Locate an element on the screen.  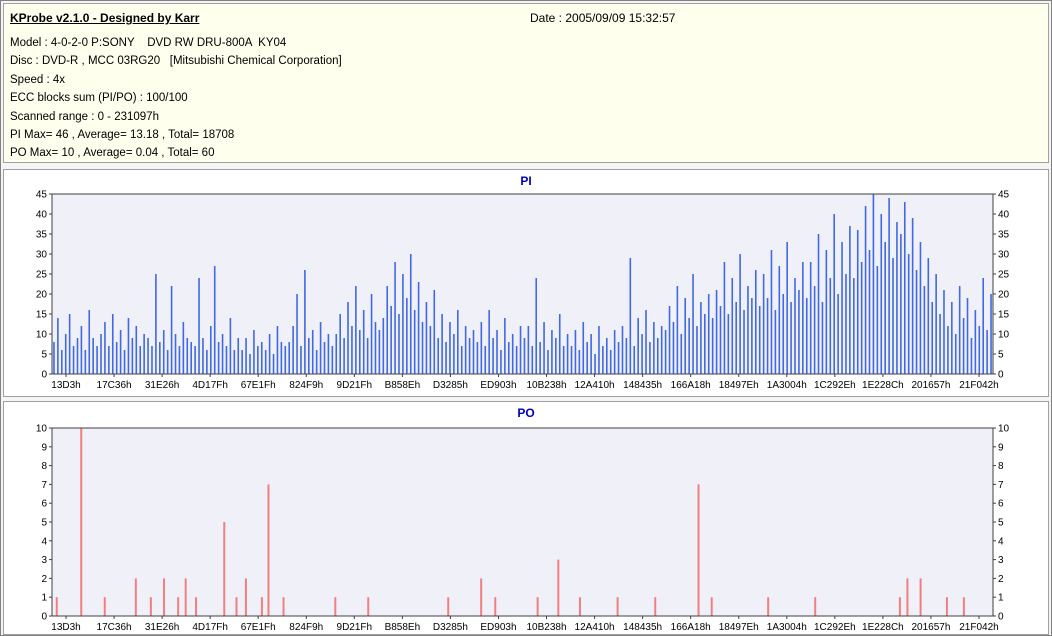
speed-line: Speed : 4x is located at coordinates (37, 79).